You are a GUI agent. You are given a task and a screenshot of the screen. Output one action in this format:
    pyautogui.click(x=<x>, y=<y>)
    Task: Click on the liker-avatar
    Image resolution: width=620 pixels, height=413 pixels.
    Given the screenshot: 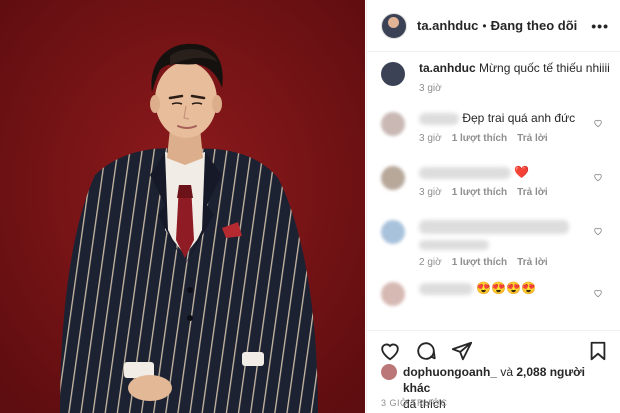 What is the action you would take?
    pyautogui.click(x=389, y=372)
    